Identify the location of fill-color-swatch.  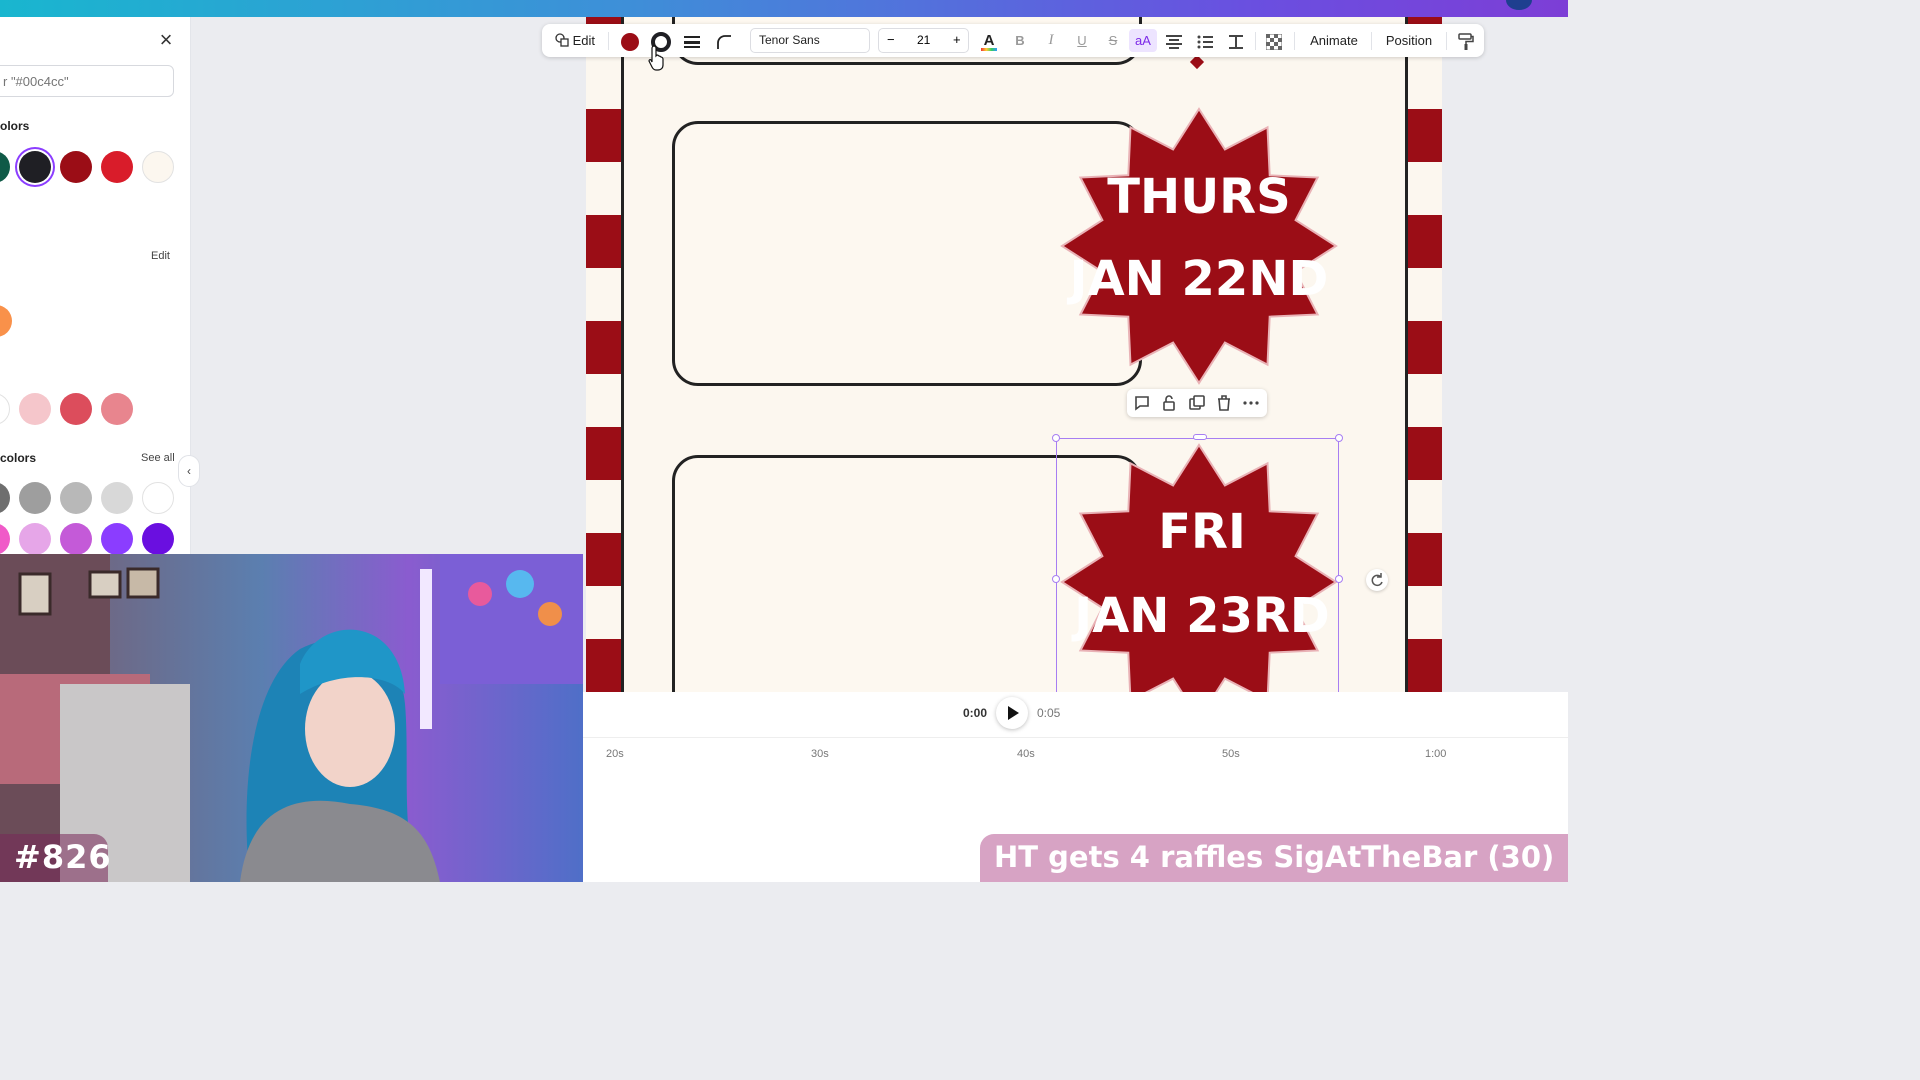
(630, 41).